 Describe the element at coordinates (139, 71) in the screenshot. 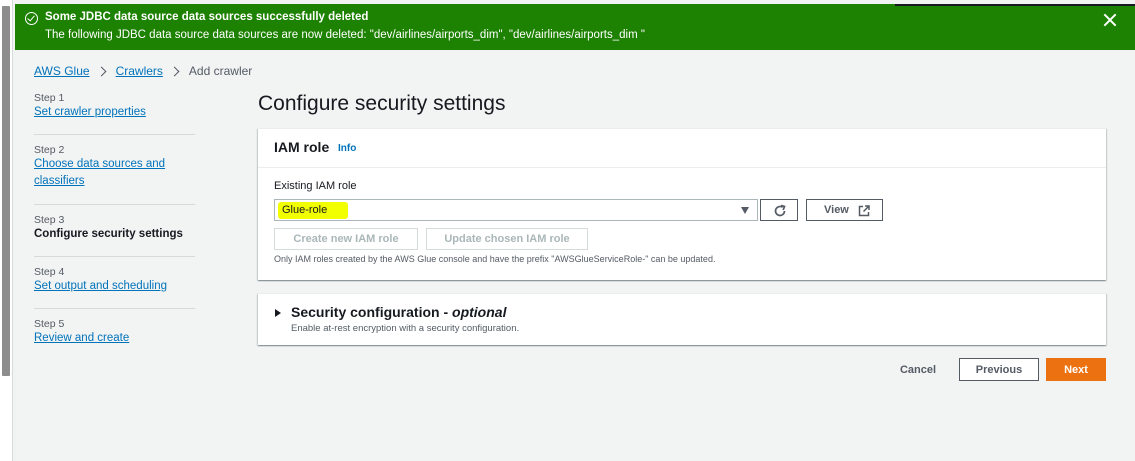

I see `breadcrumb-crawlers: Crawlers` at that location.